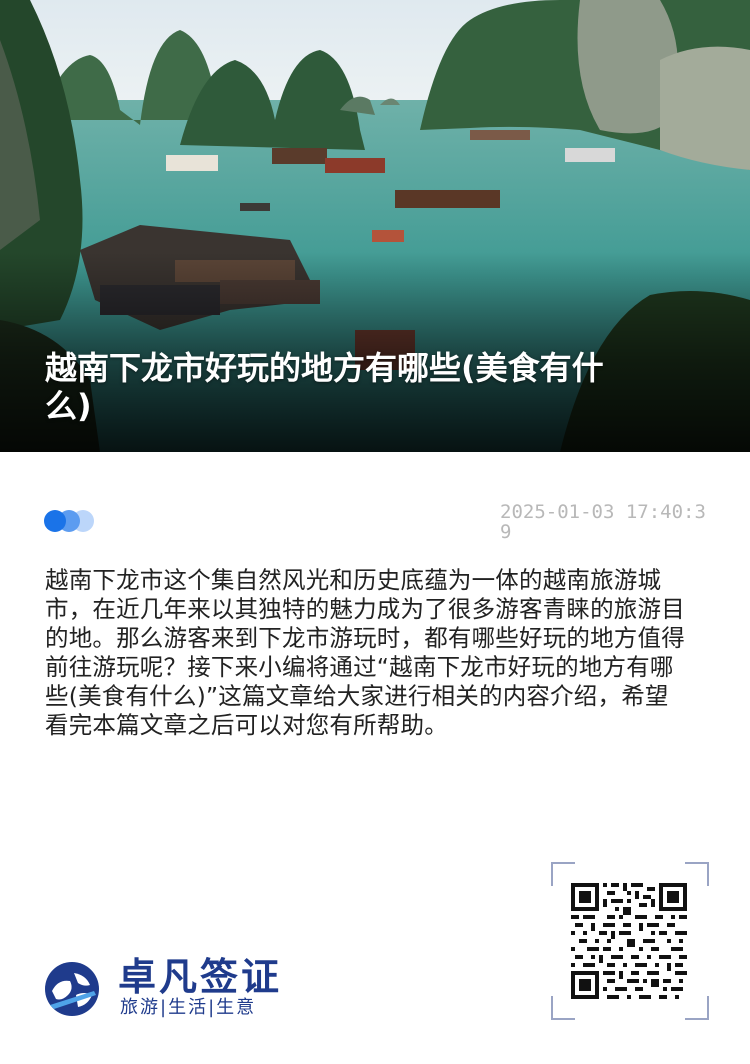 This screenshot has height=1064, width=750. What do you see at coordinates (200, 977) in the screenshot?
I see `brand-name: 卓凡签证` at bounding box center [200, 977].